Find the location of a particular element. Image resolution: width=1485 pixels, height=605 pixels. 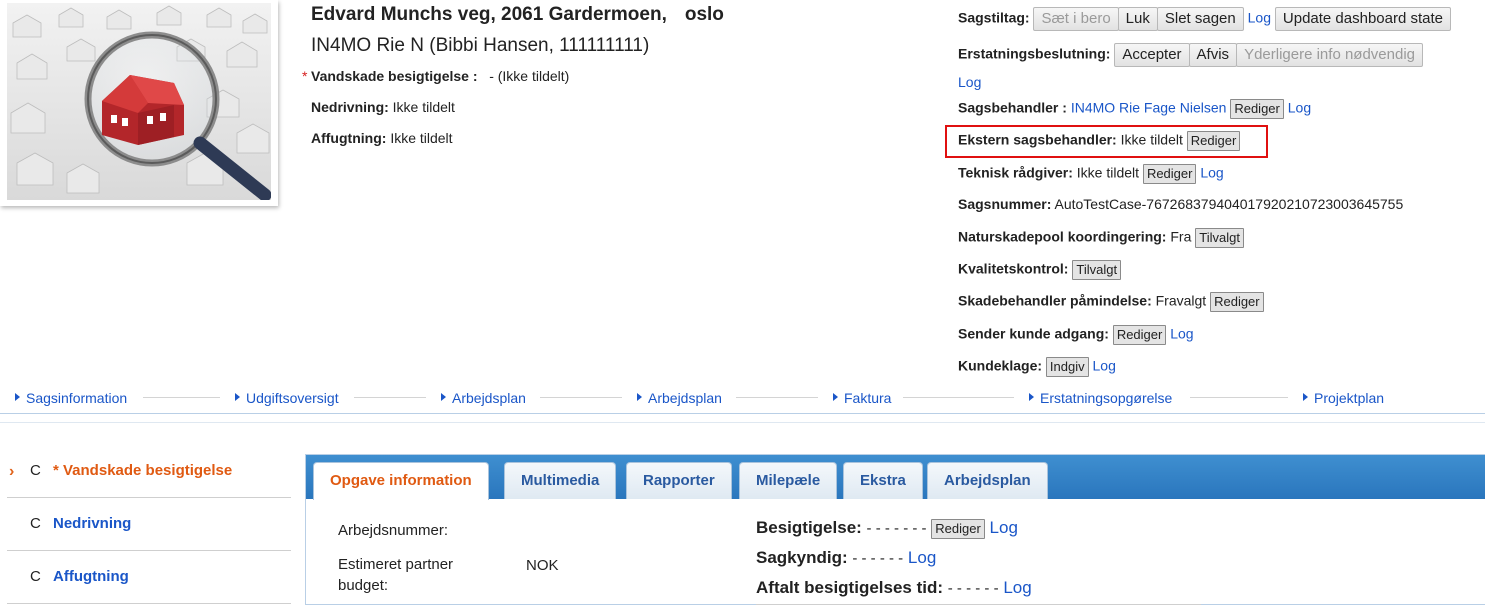

nav-step-arbejdsplan-2: Arbejdsplan is located at coordinates (679, 398).